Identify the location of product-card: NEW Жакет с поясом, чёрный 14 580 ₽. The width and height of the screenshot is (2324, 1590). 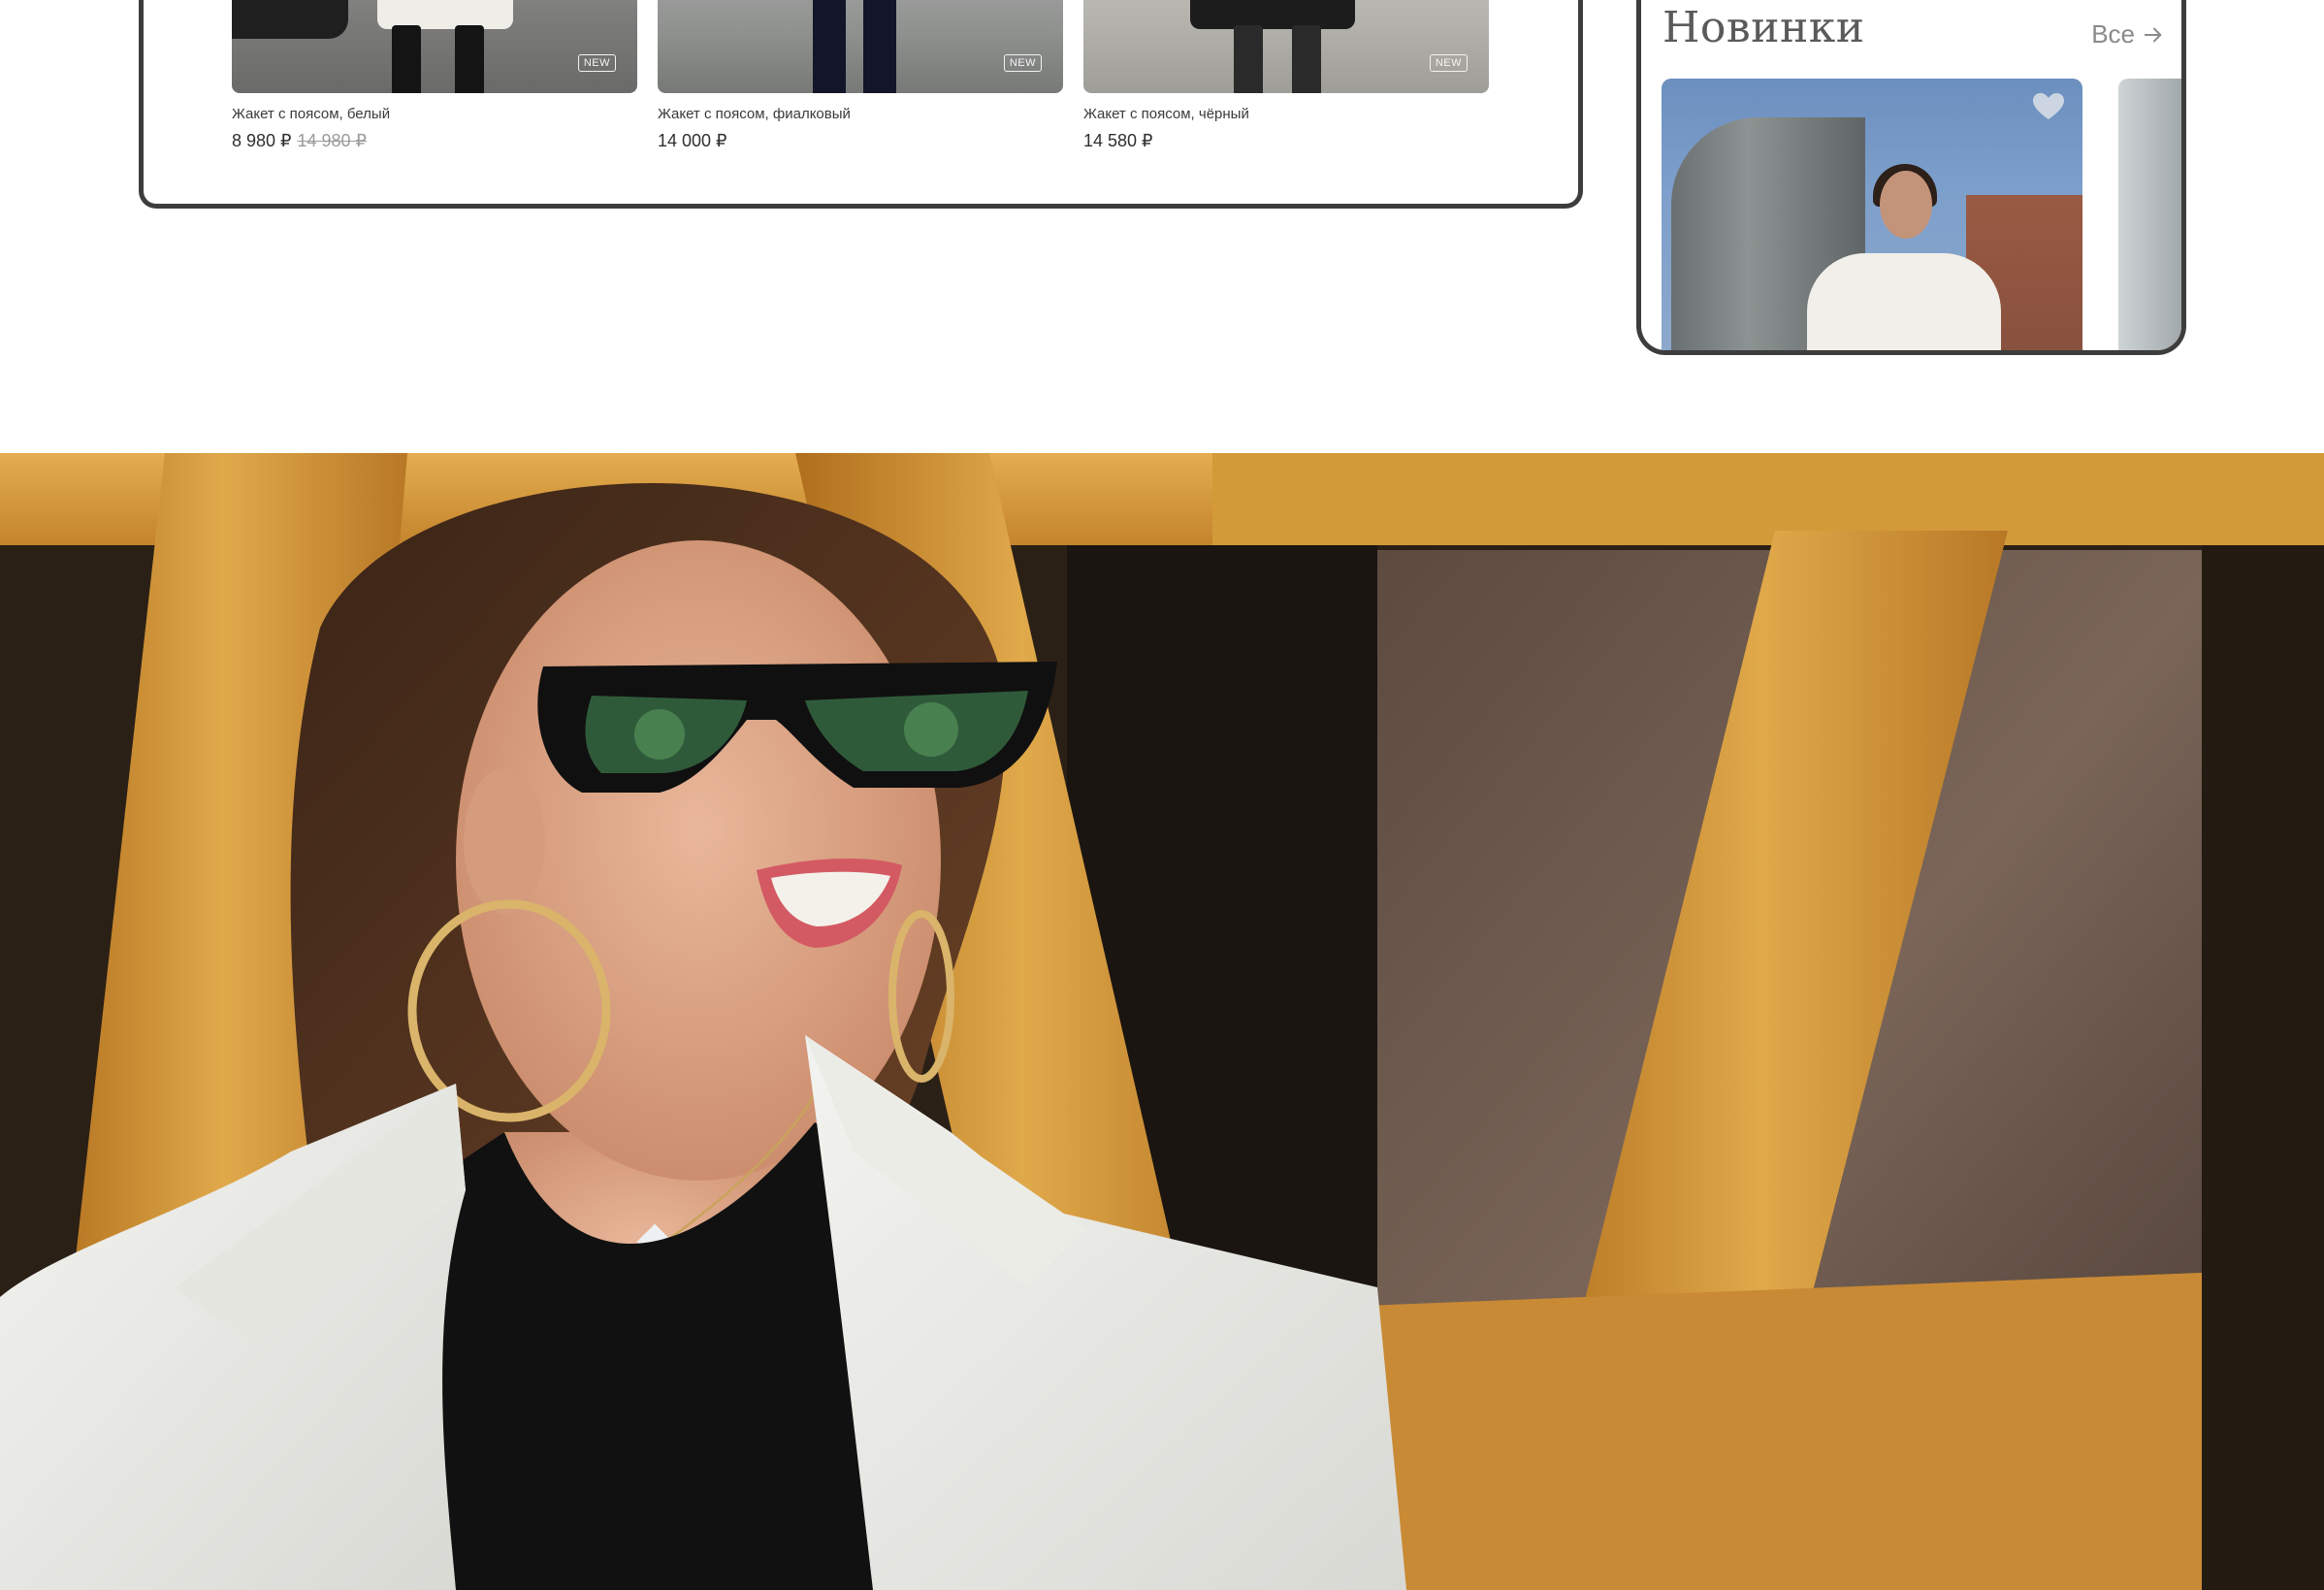
(1286, 75).